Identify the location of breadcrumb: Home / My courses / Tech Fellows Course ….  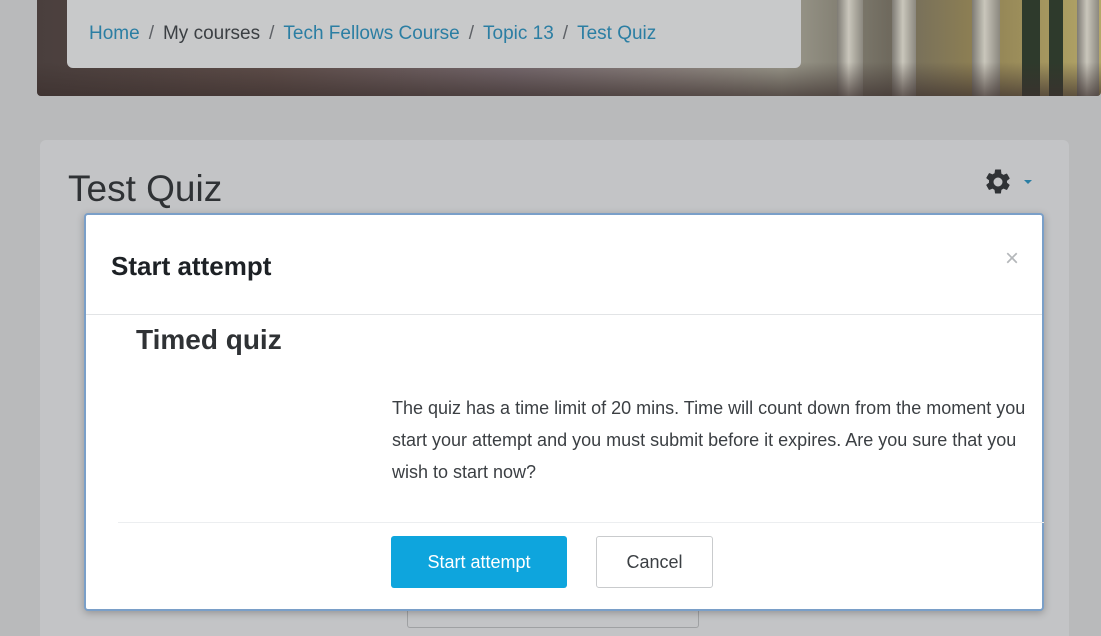
(434, 34).